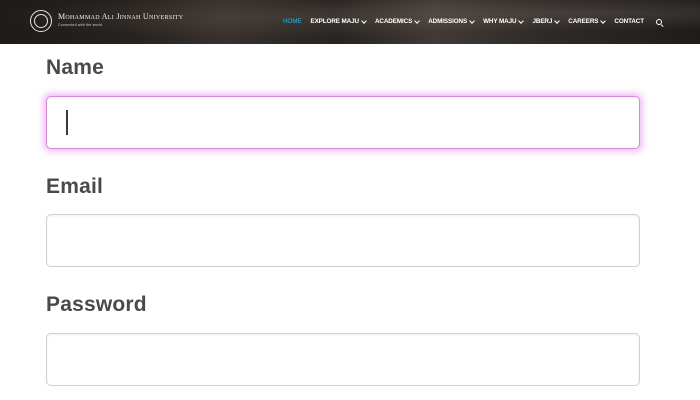  Describe the element at coordinates (451, 21) in the screenshot. I see `nav-item-admissions: ADMISSIONS` at that location.